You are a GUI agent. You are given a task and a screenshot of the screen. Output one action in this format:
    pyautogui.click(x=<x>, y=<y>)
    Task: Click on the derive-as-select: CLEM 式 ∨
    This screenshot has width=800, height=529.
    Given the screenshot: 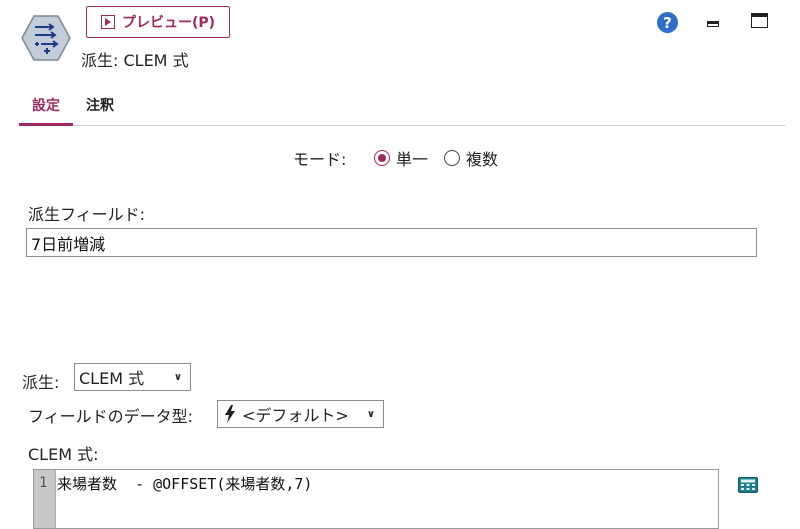 What is the action you would take?
    pyautogui.click(x=132, y=377)
    